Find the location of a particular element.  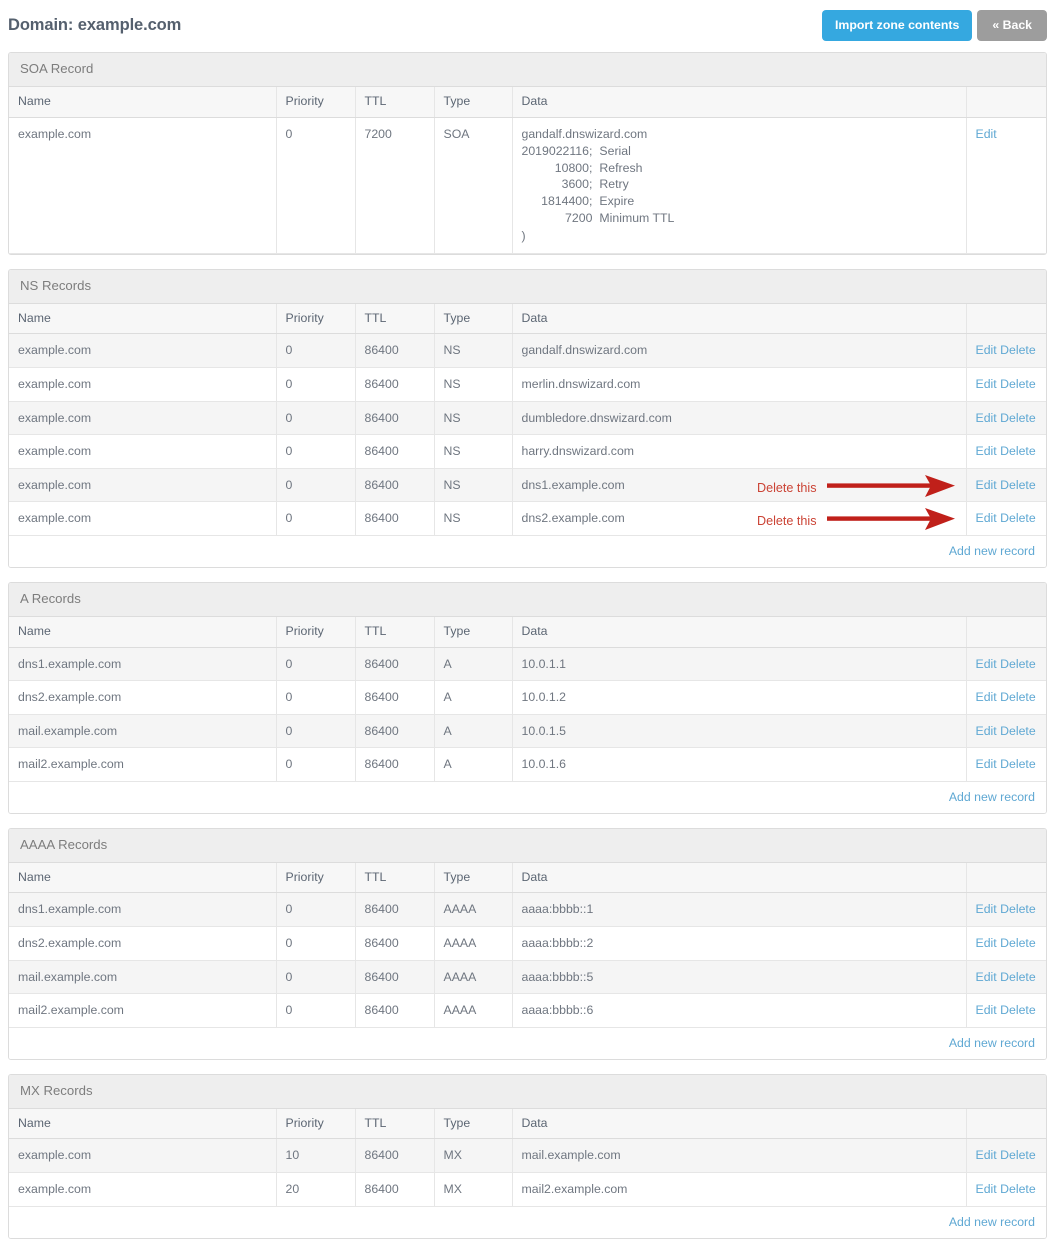

page-title: Domain: example.com is located at coordinates (95, 25).